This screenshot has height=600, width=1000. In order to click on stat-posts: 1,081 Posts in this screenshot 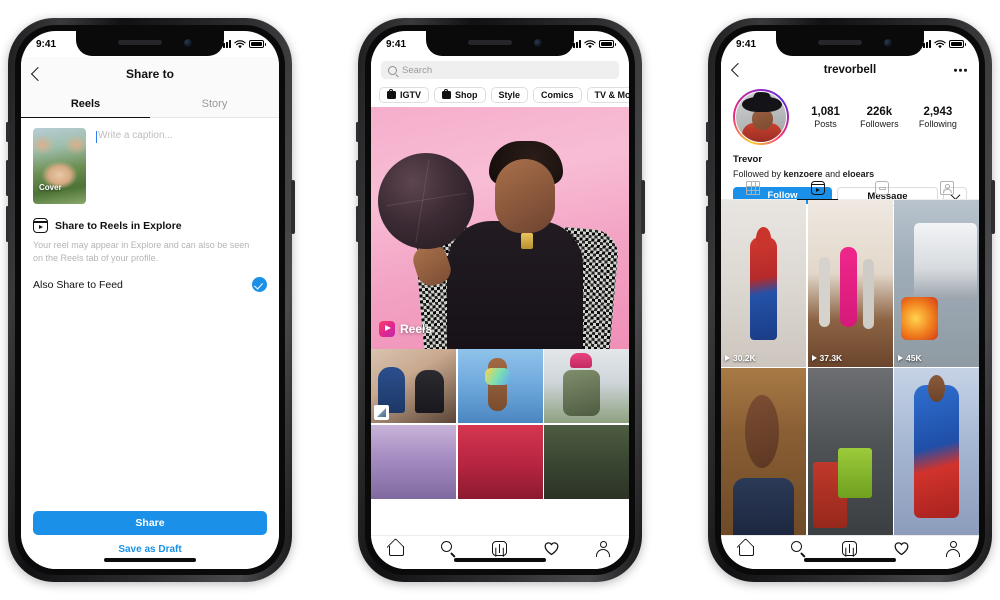, I will do `click(825, 117)`.